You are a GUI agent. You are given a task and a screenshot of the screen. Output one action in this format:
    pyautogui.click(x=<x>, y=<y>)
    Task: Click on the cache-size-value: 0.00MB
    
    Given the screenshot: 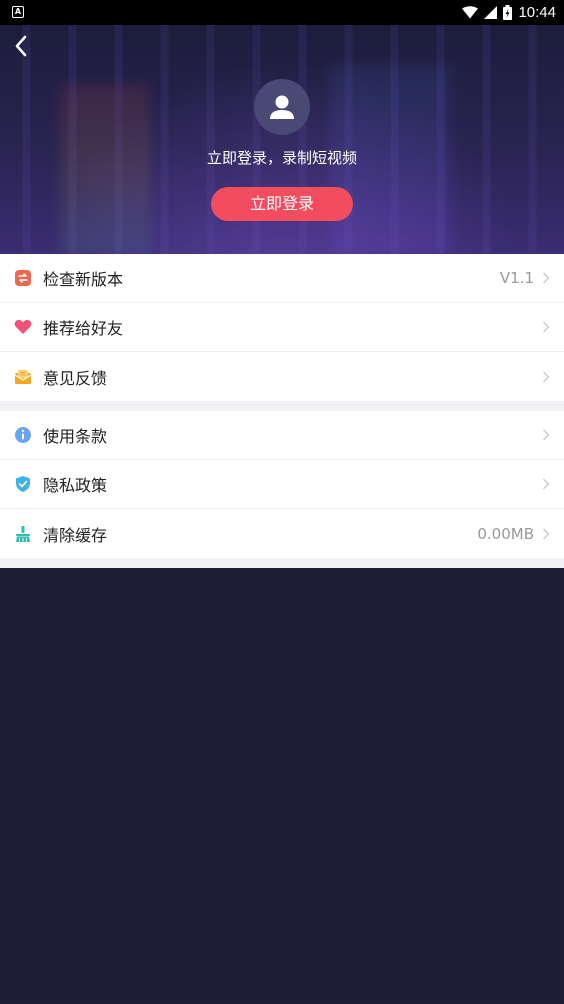 What is the action you would take?
    pyautogui.click(x=505, y=533)
    